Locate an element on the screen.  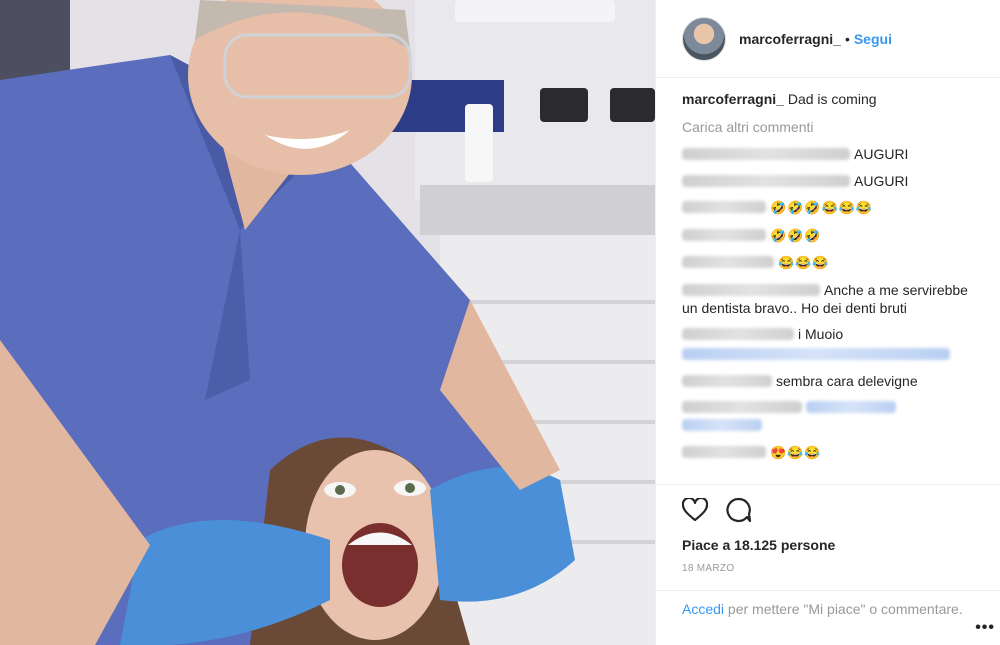
post-header: marcoferragni_ • Segui is located at coordinates (828, 39).